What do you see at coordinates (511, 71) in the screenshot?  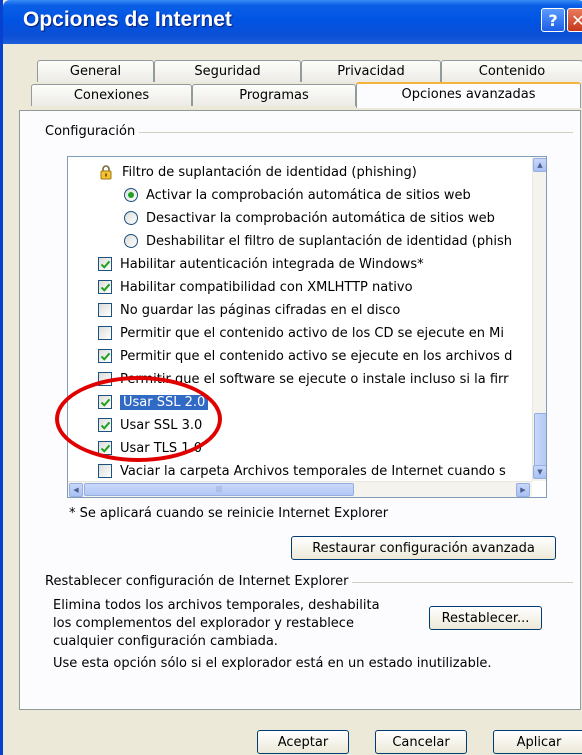 I see `tab-contenido: Contenido` at bounding box center [511, 71].